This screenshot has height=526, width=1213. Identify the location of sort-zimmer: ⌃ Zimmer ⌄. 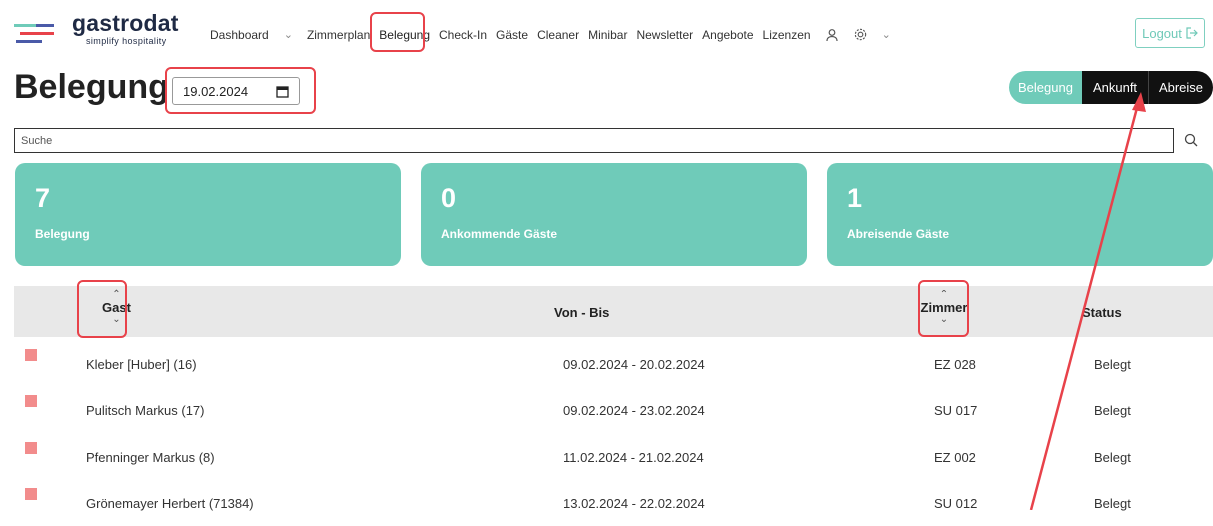
(944, 307).